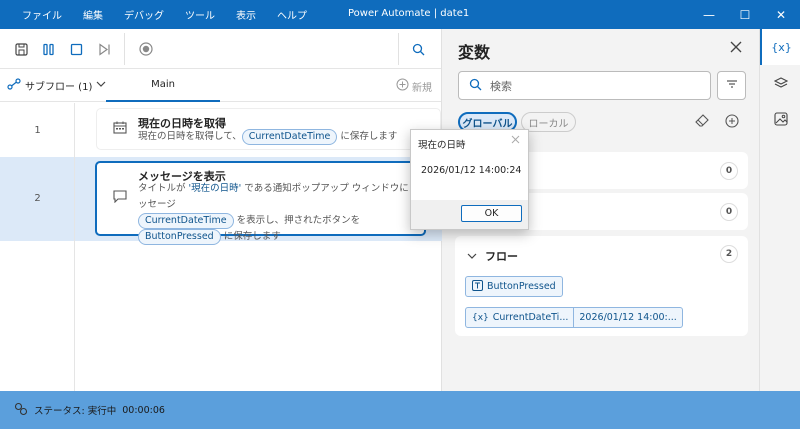 Image resolution: width=800 pixels, height=429 pixels. What do you see at coordinates (37, 247) in the screenshot?
I see `line-number-gutter: 1 2` at bounding box center [37, 247].